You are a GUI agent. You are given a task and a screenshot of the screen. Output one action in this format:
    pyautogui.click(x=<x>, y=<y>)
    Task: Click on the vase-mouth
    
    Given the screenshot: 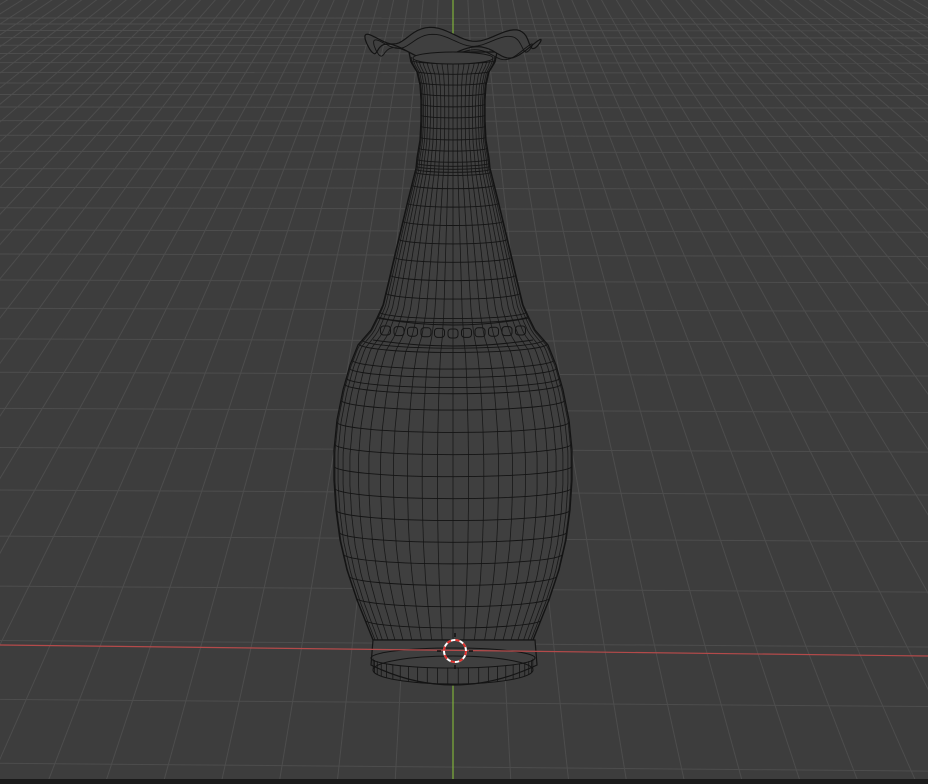 What is the action you would take?
    pyautogui.click(x=453, y=58)
    